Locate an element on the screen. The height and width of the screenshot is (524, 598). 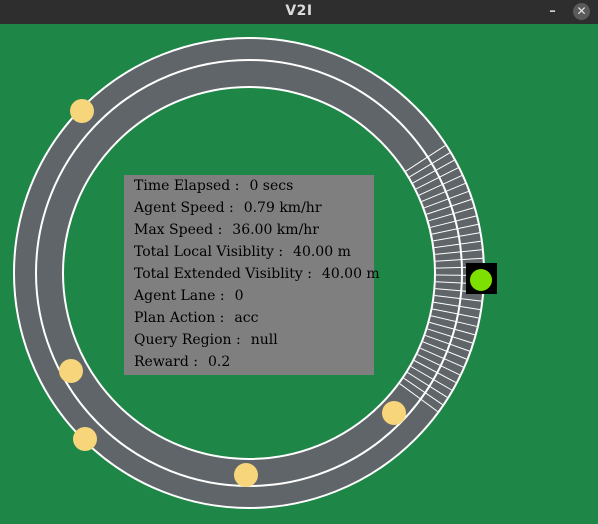
title-bar: V2I – ✕ is located at coordinates (299, 12).